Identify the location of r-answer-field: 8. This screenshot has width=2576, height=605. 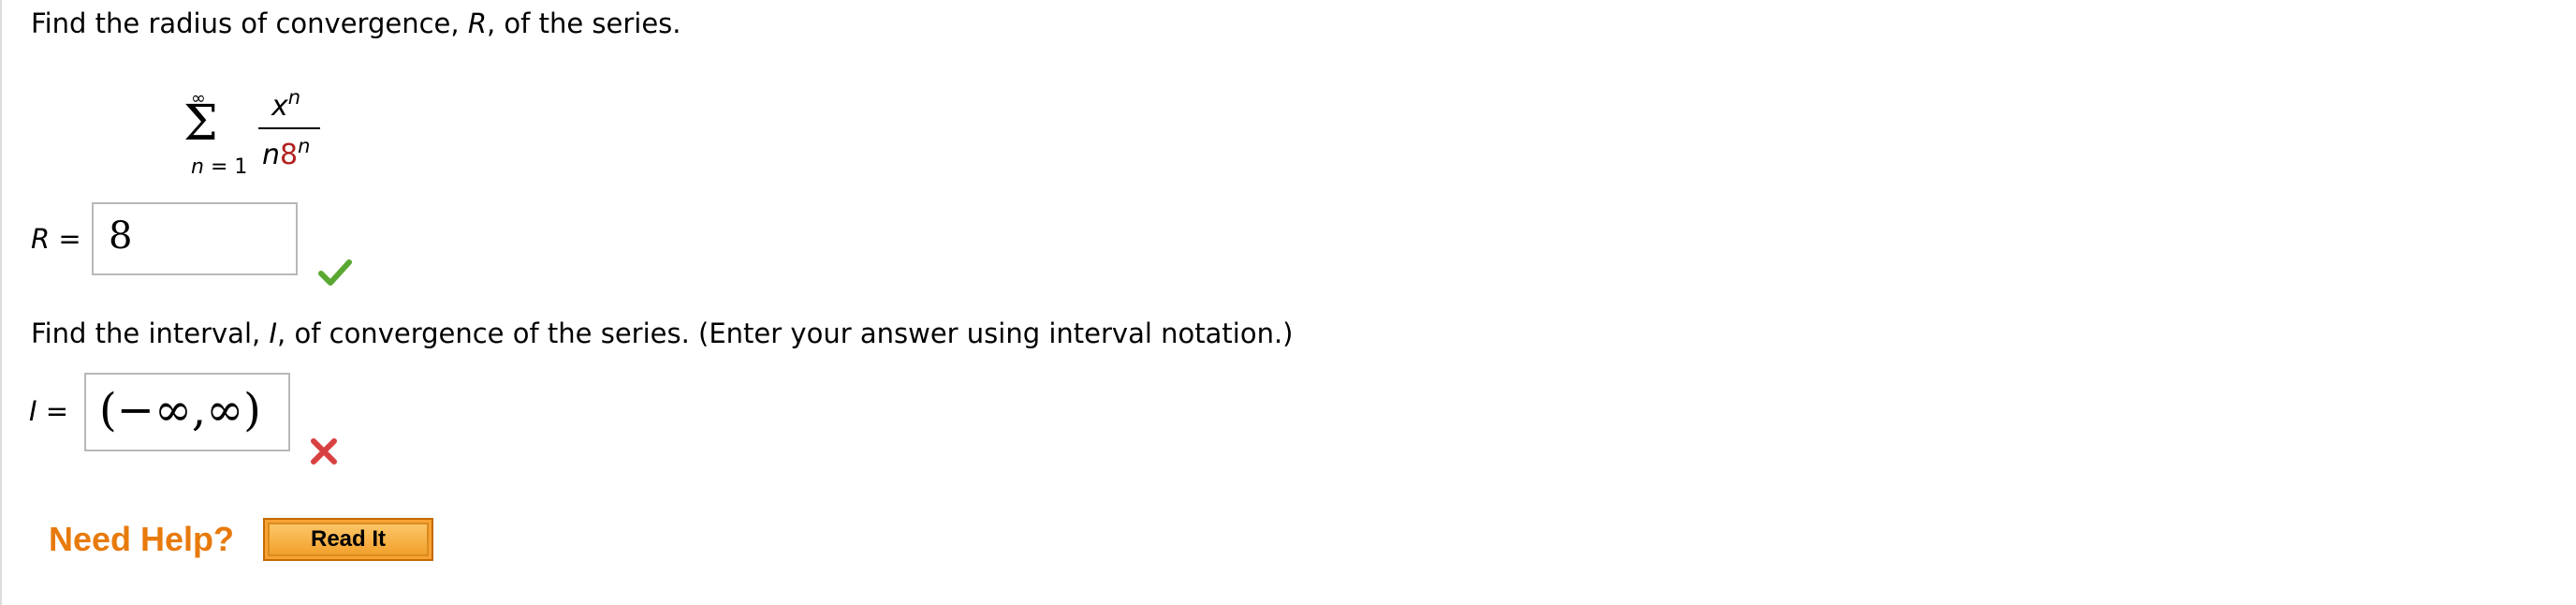
(195, 238).